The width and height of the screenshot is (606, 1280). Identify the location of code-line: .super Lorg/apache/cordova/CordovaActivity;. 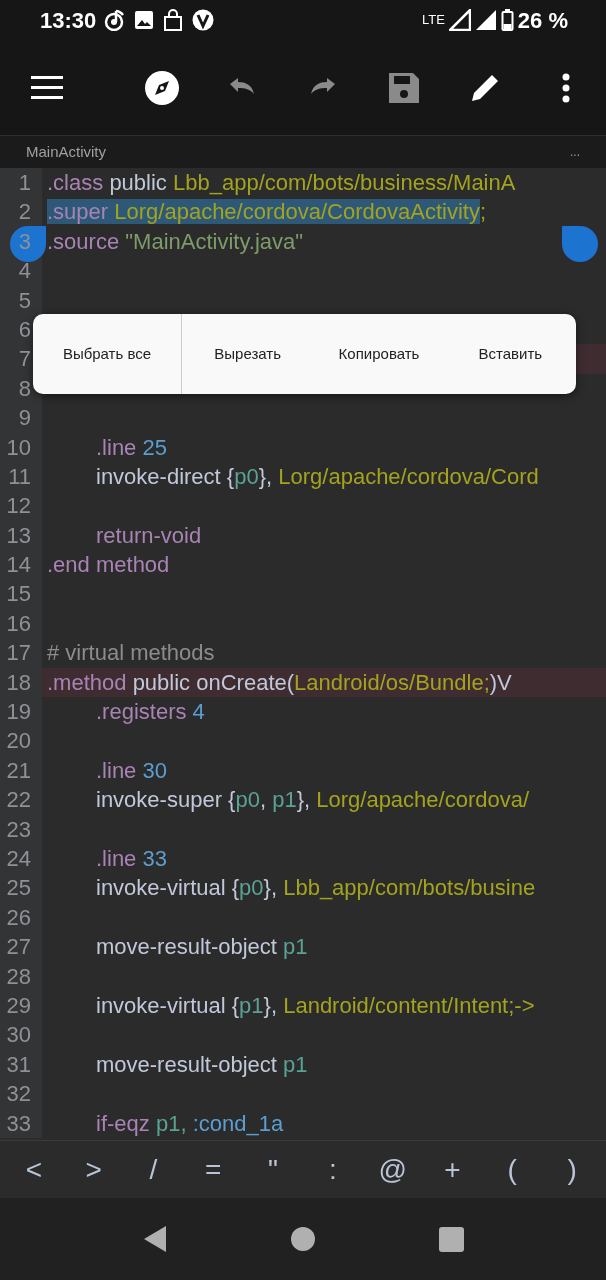
(267, 212).